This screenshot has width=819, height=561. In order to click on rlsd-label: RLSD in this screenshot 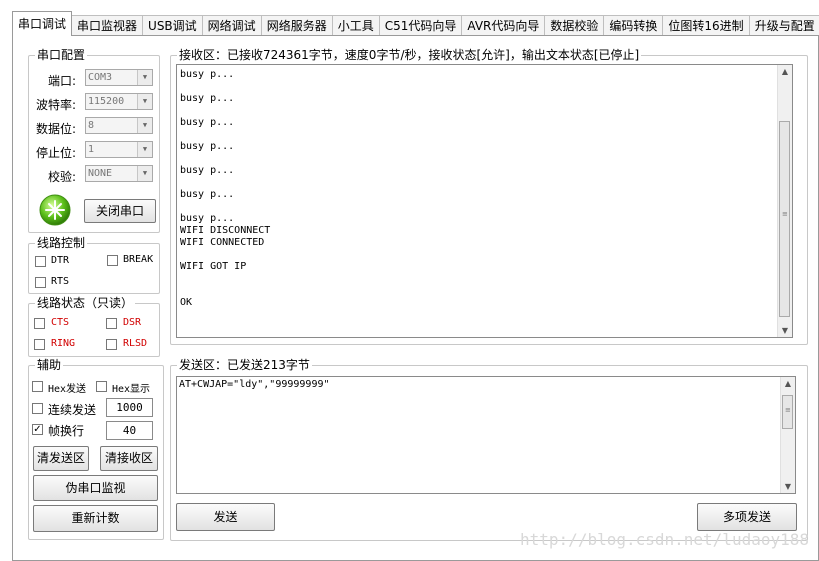, I will do `click(135, 343)`.